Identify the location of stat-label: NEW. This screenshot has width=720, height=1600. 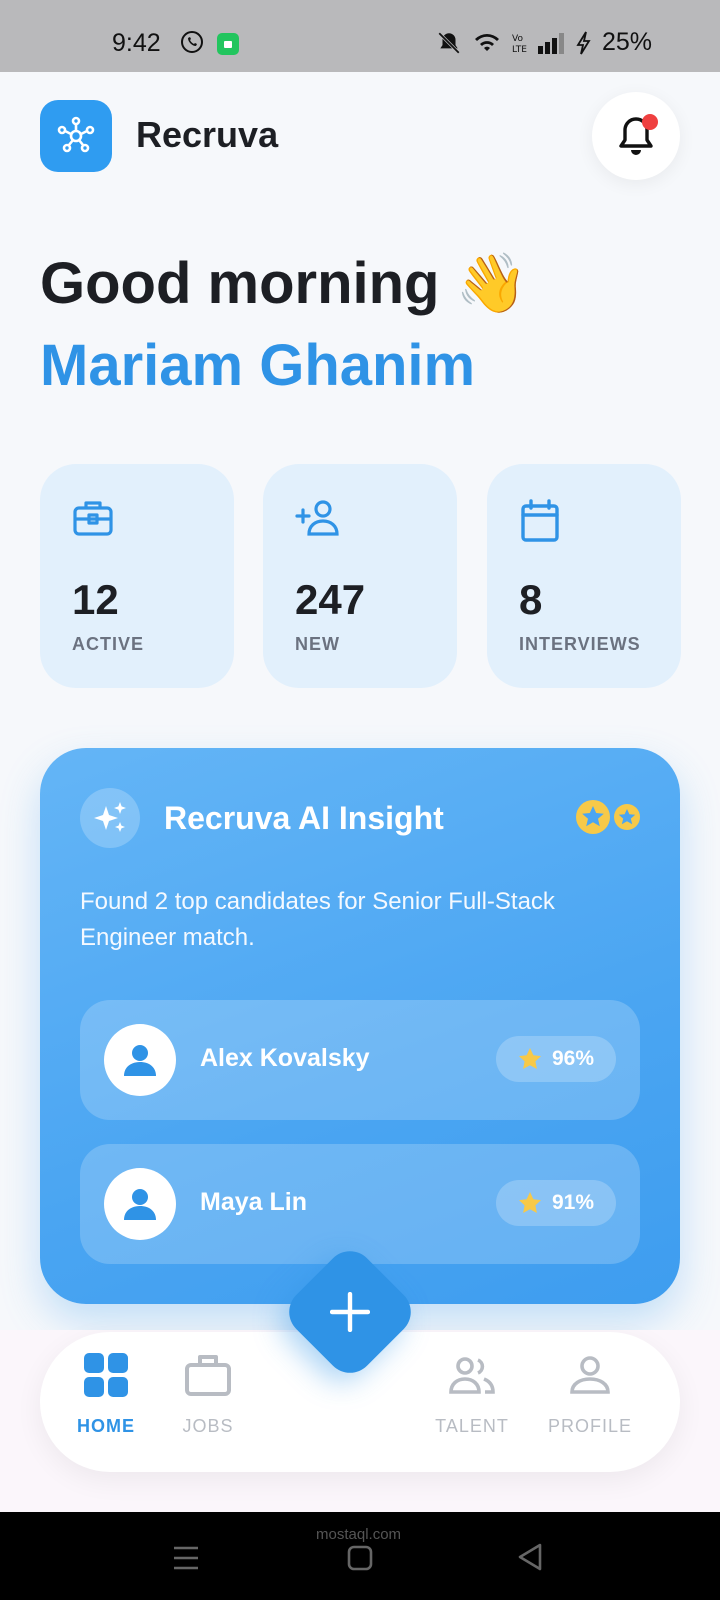
(317, 644).